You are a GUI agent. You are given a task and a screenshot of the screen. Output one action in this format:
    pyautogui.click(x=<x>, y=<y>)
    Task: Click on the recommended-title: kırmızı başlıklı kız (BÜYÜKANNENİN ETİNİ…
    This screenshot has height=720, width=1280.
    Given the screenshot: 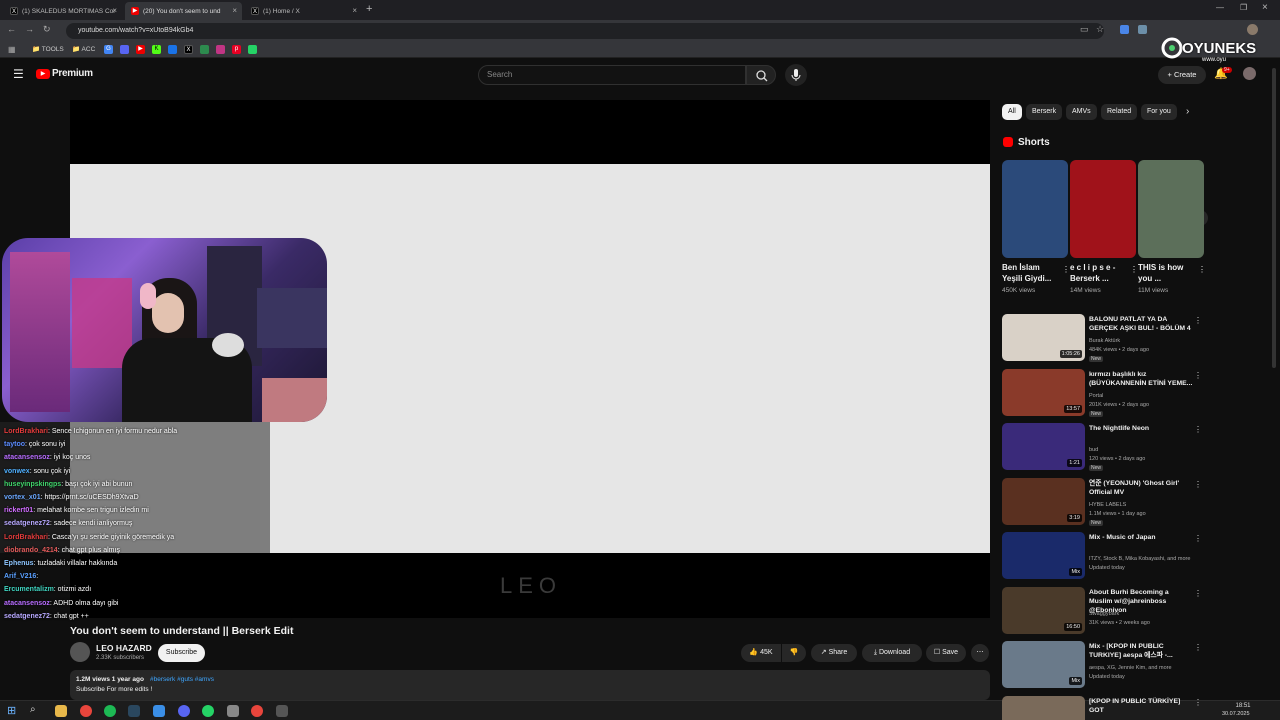 What is the action you would take?
    pyautogui.click(x=1141, y=379)
    